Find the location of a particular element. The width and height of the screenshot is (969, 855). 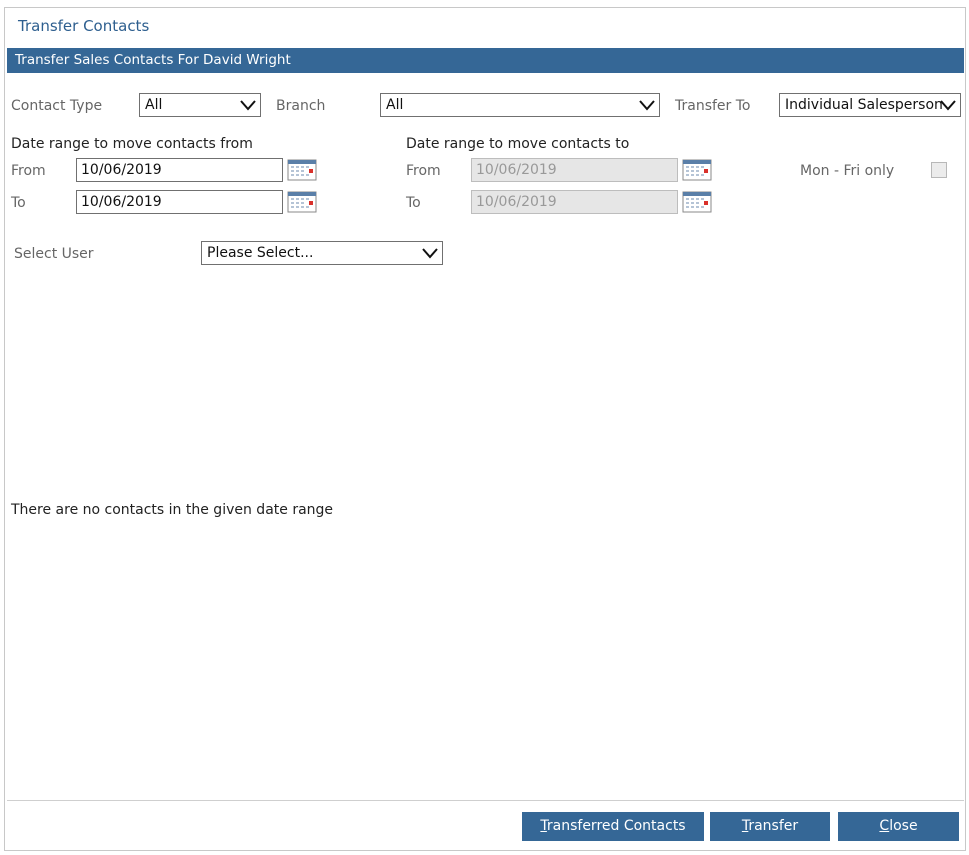

transfer-to-select: Individual Salesperson is located at coordinates (870, 105).